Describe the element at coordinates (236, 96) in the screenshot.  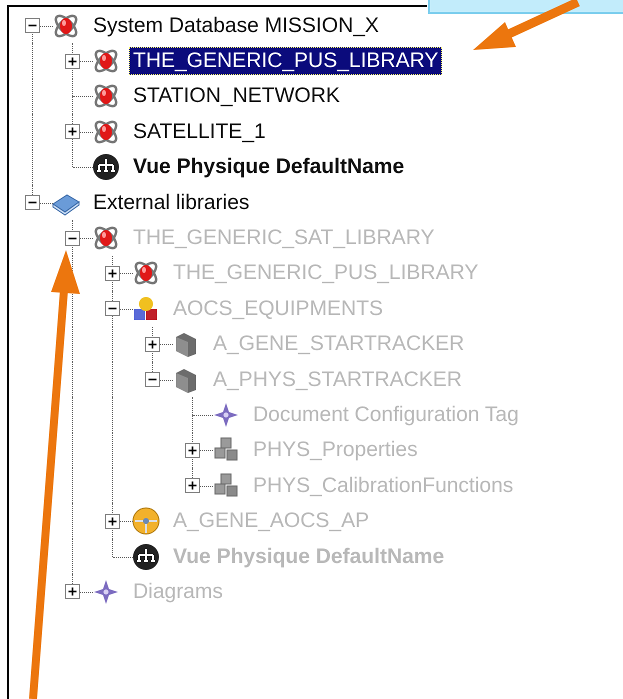
I see `tree-item: STATION_NETWORK` at that location.